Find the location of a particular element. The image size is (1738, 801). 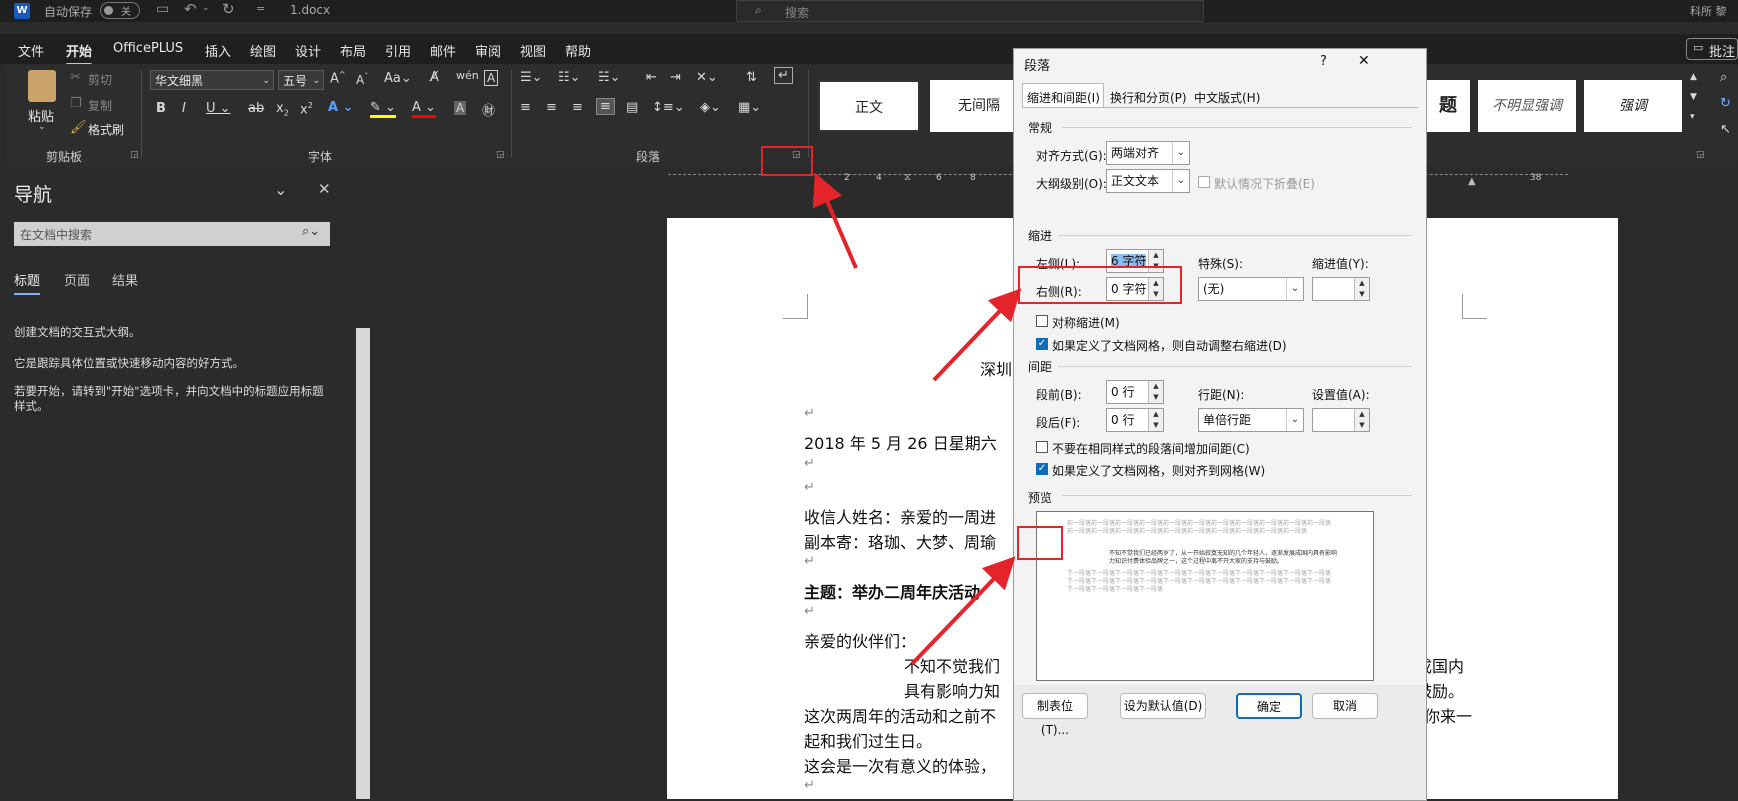

annotation-arrows is located at coordinates (917, 419).